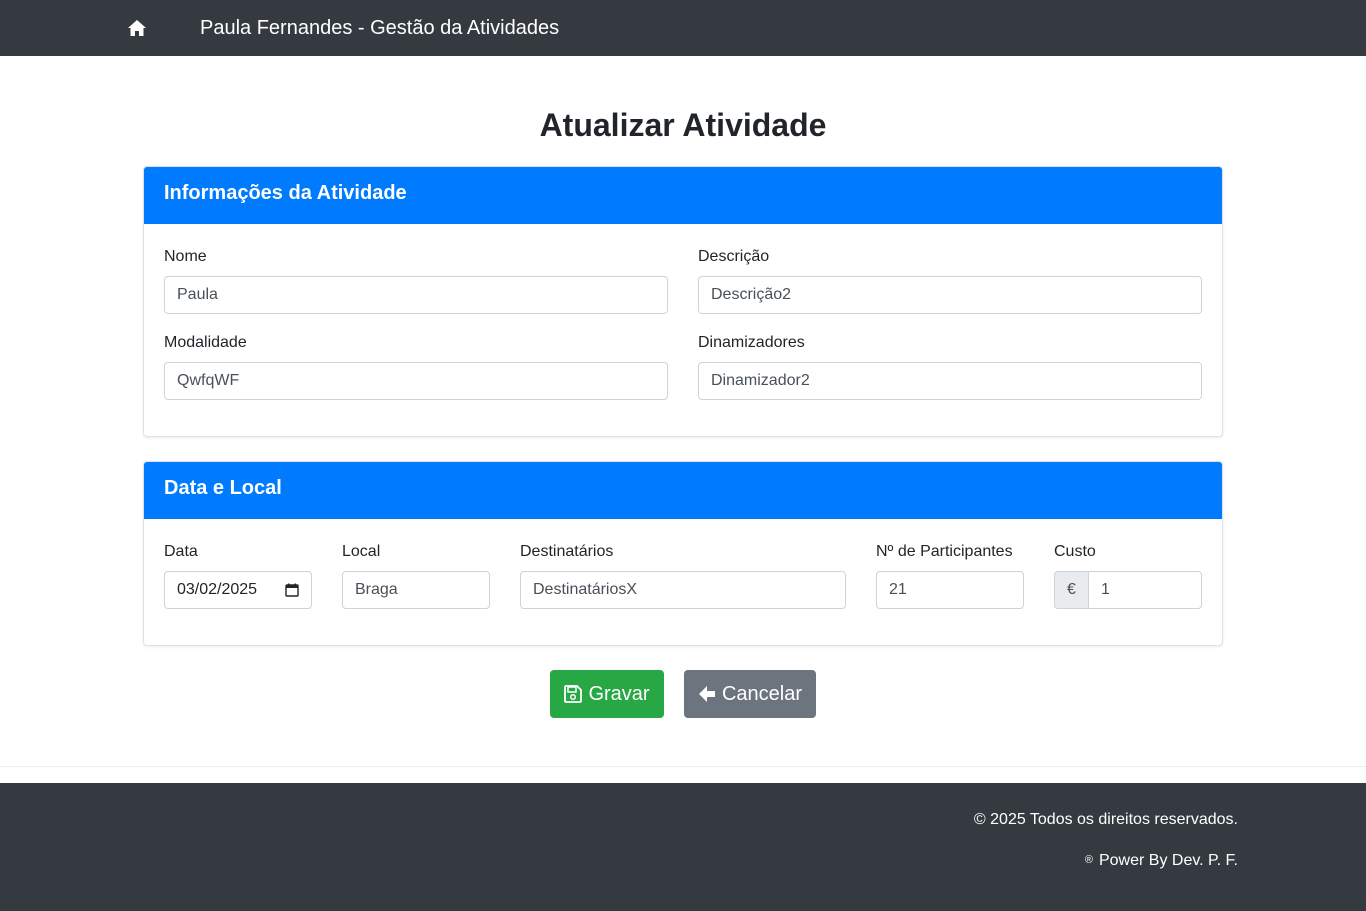 The image size is (1366, 911). Describe the element at coordinates (950, 295) in the screenshot. I see `descricao-input: Descrição2` at that location.